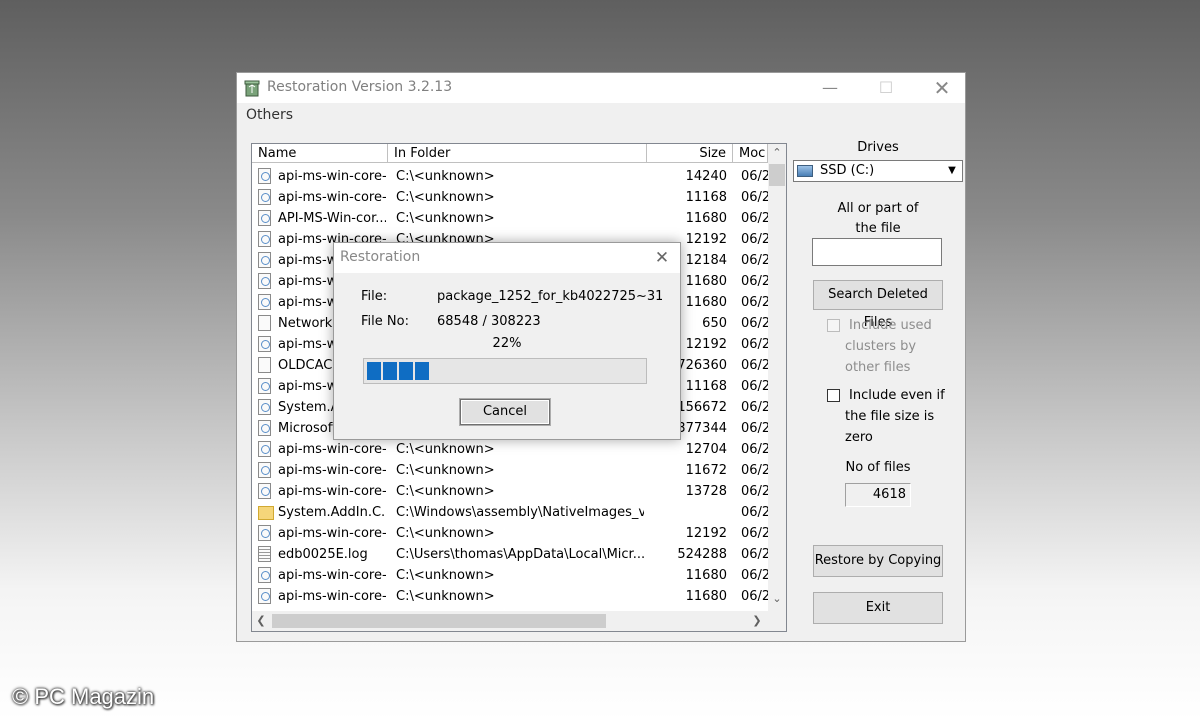  Describe the element at coordinates (877, 252) in the screenshot. I see `file-filter-input` at that location.